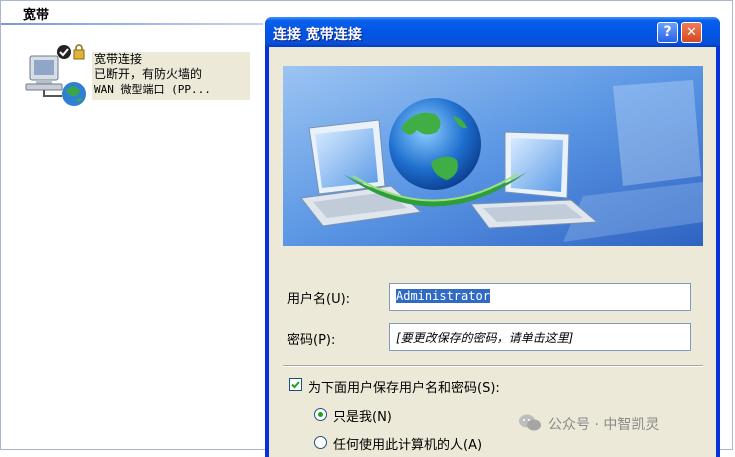 The image size is (735, 457). I want to click on password-input: [要更改保存的密码，请单击这里], so click(540, 337).